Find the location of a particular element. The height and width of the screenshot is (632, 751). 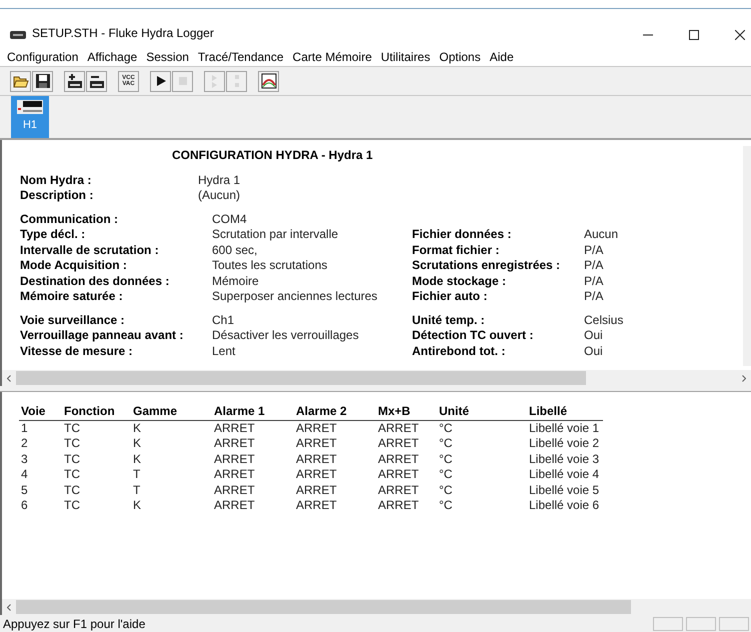

field-label: Communication : is located at coordinates (69, 219).